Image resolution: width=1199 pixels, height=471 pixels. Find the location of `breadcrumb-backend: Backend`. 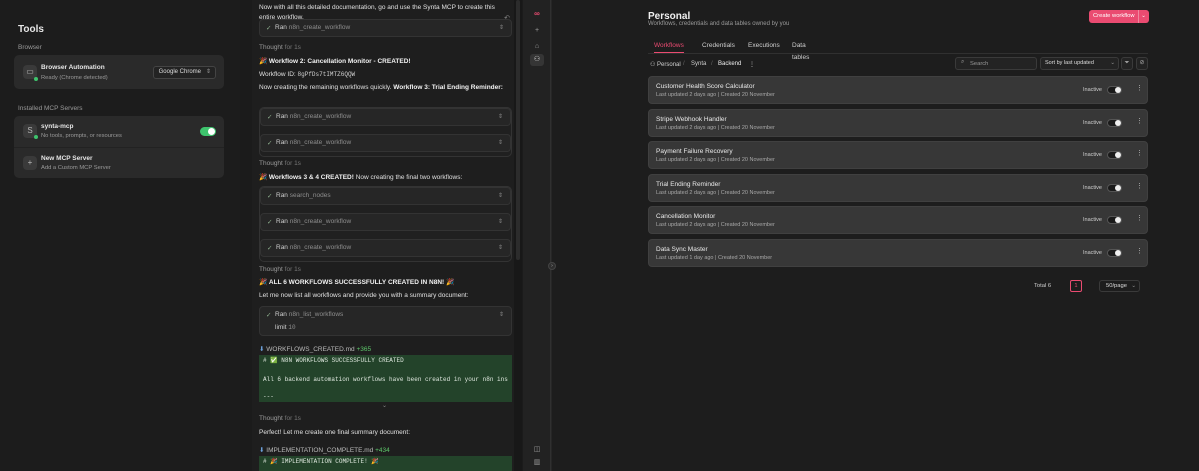

breadcrumb-backend: Backend is located at coordinates (729, 64).